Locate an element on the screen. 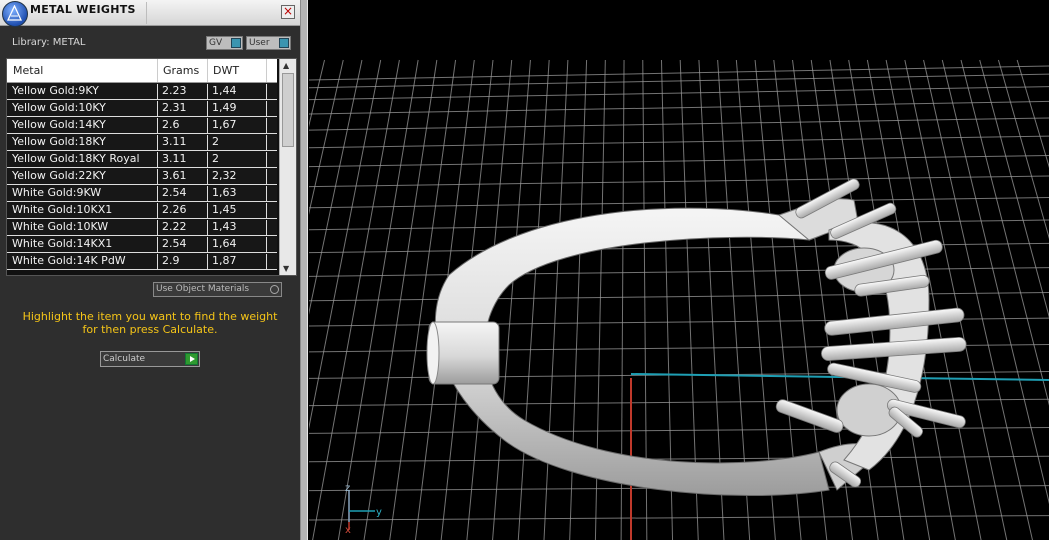  table-header: Metal Grams DWT is located at coordinates (142, 71).